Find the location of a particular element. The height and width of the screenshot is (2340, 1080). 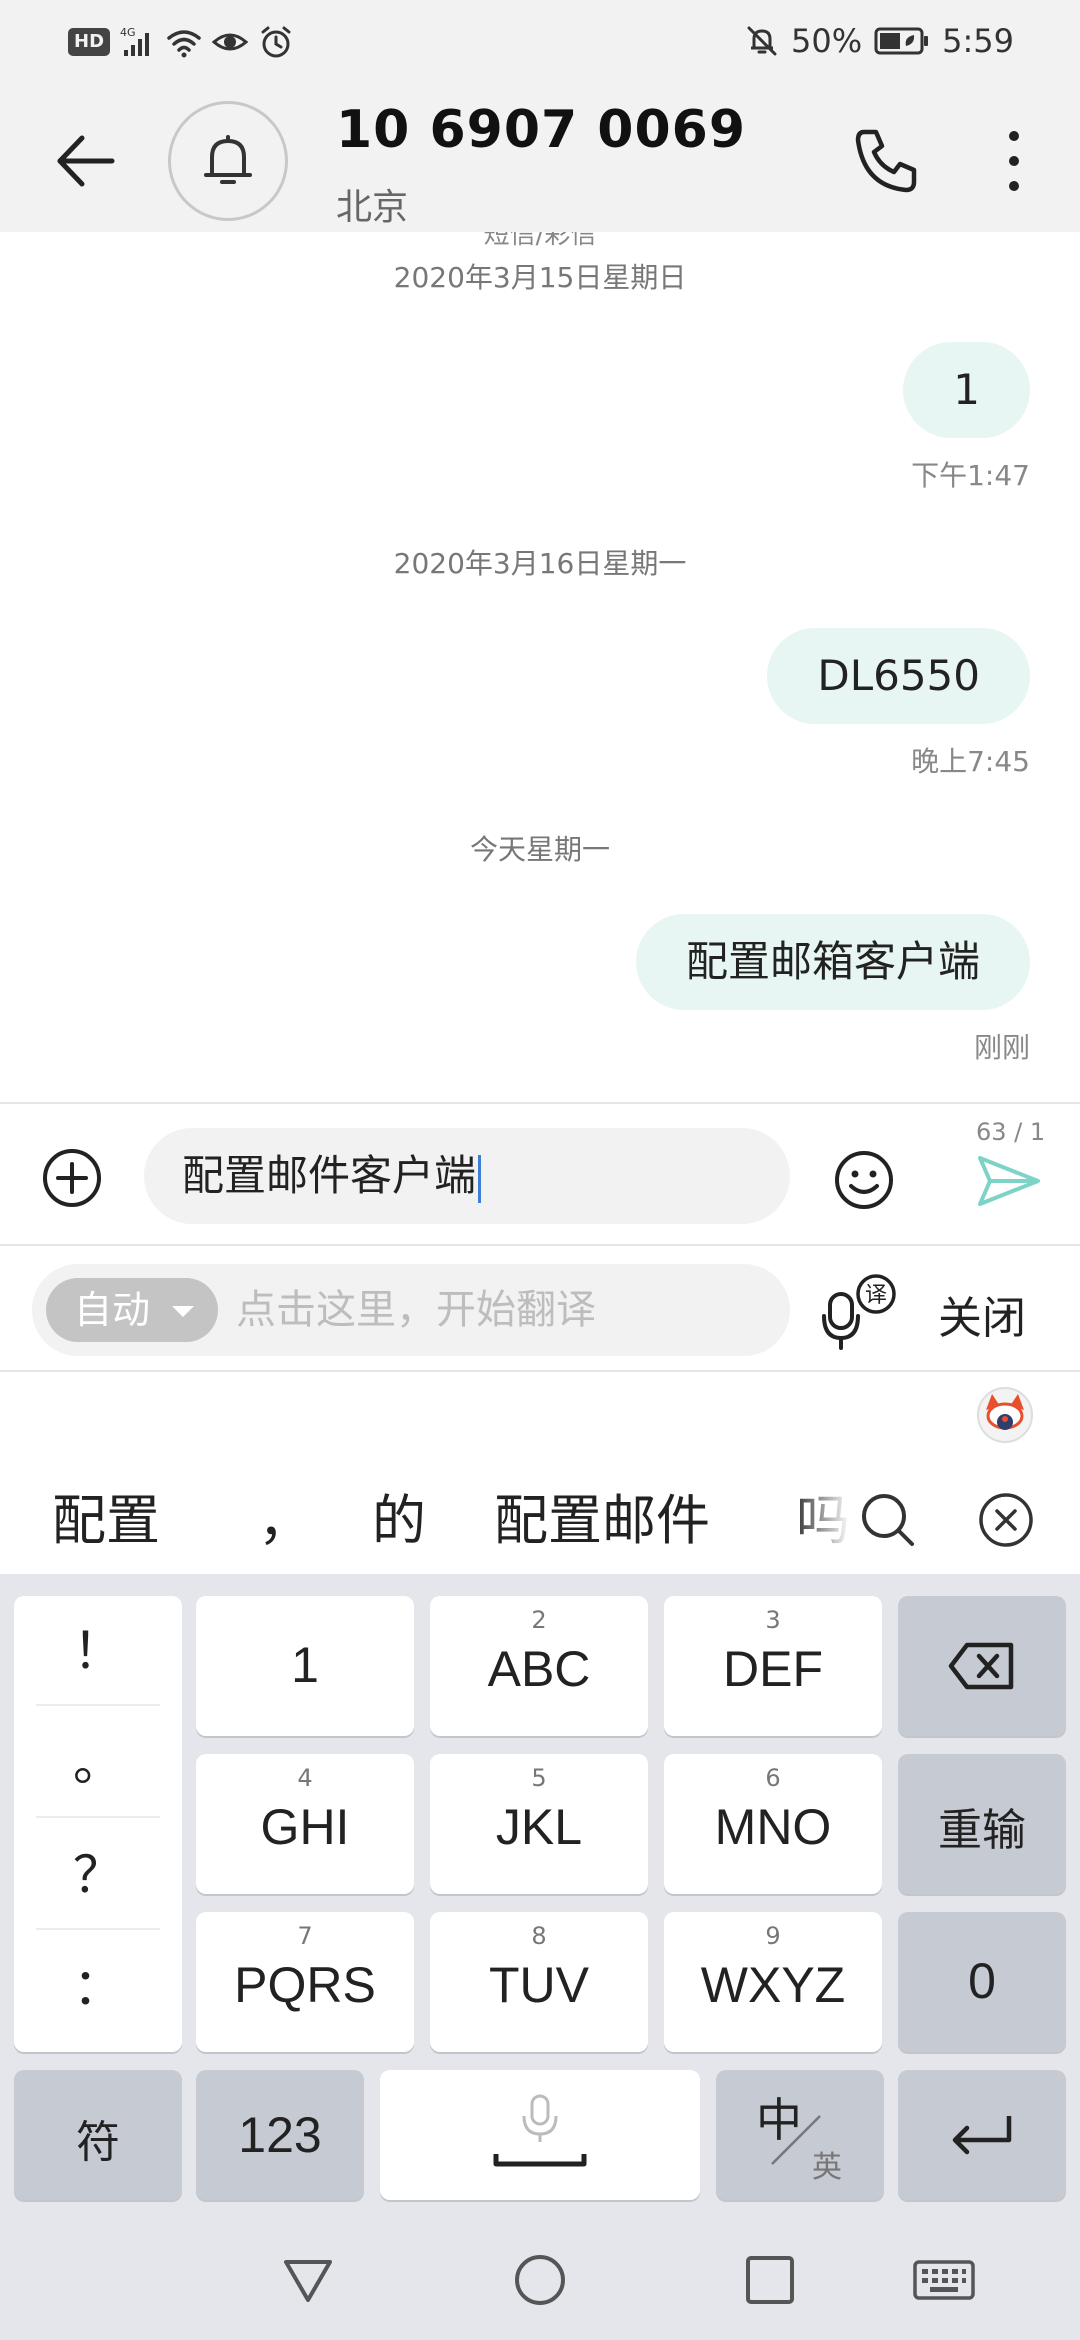

contact-name: 10 6907 0069 is located at coordinates (541, 130).